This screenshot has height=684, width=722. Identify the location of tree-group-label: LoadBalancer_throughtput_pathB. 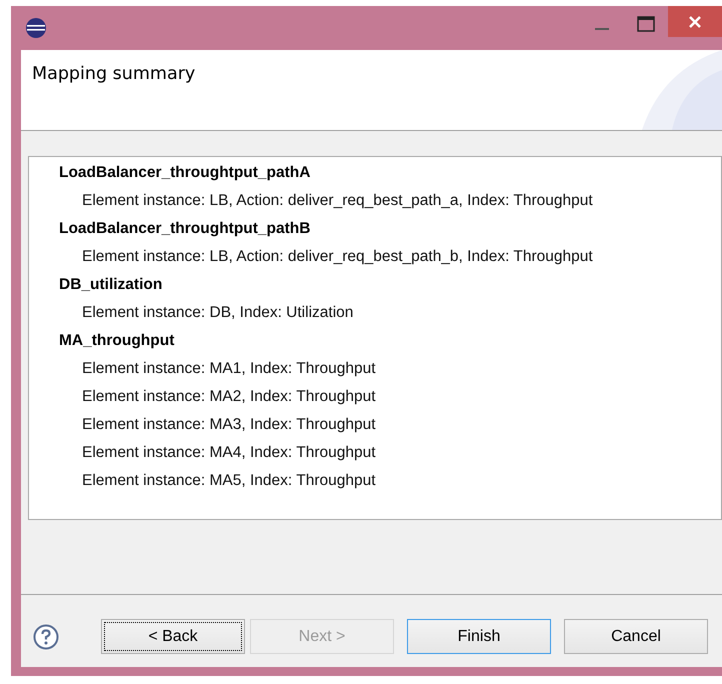
(390, 229).